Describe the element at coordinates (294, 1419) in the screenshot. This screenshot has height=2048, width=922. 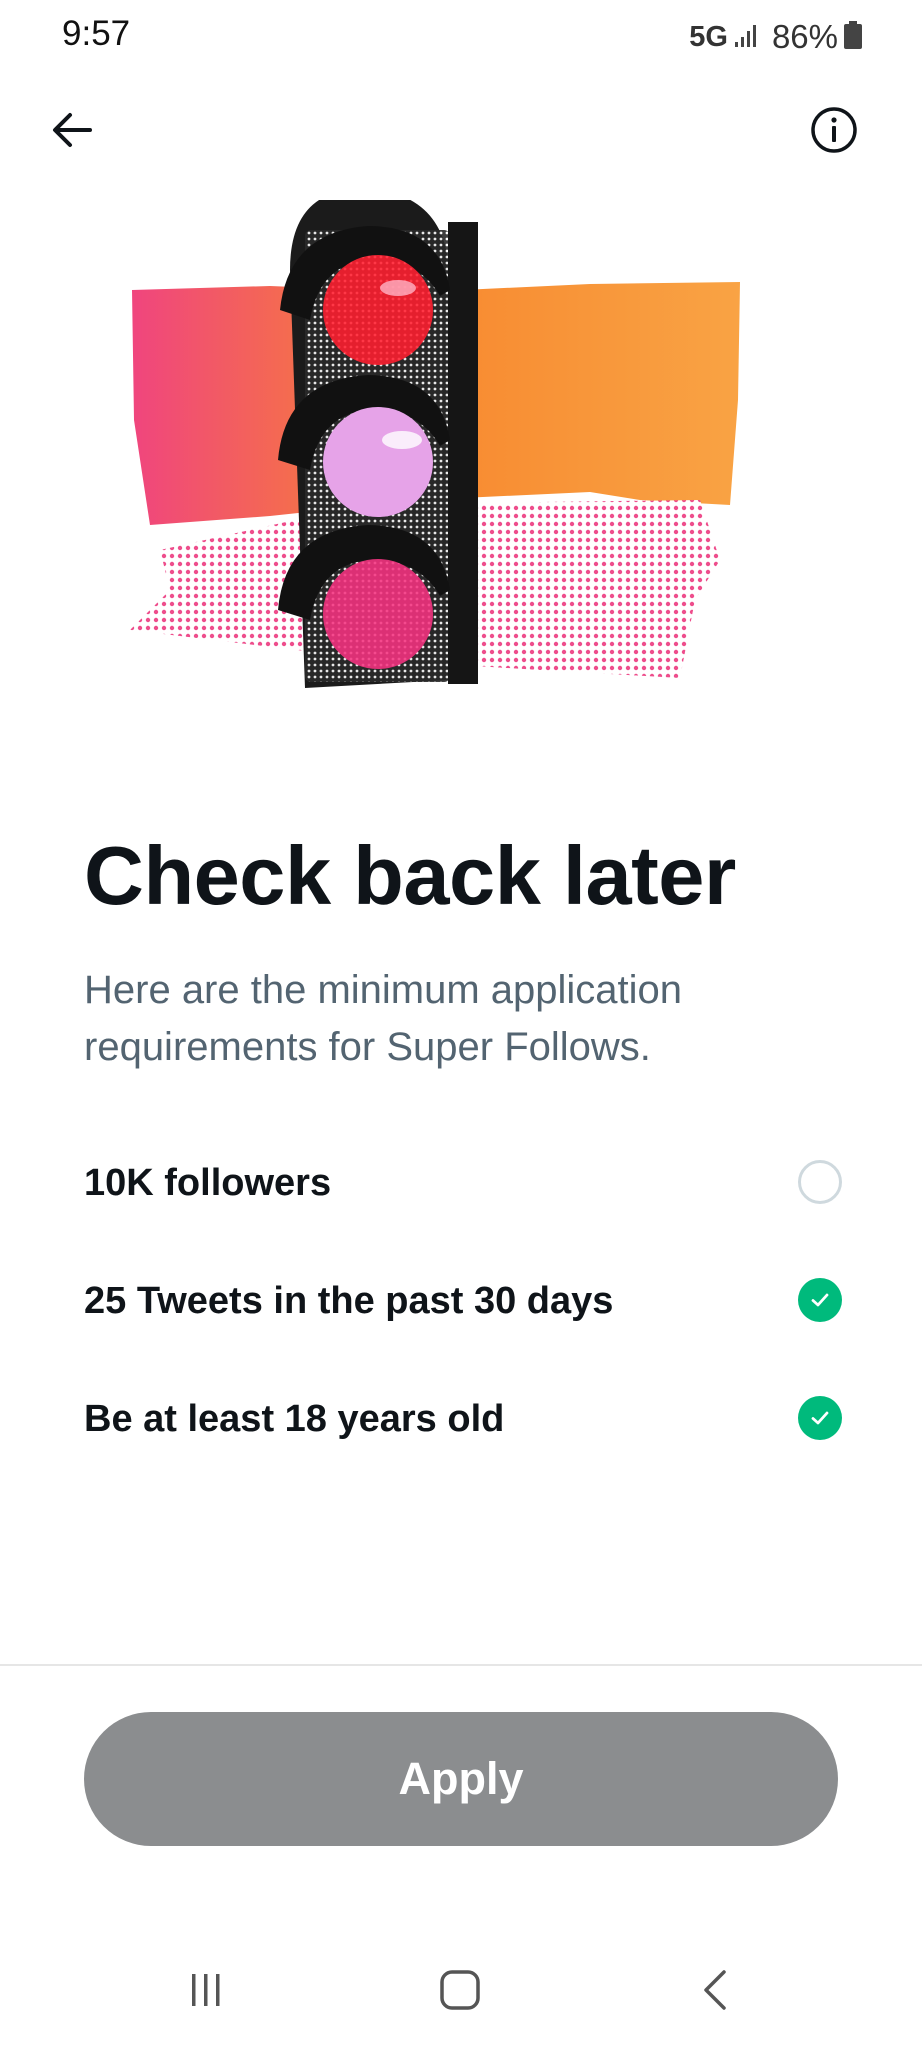
I see `requirement-label: Be at least 18 years old` at that location.